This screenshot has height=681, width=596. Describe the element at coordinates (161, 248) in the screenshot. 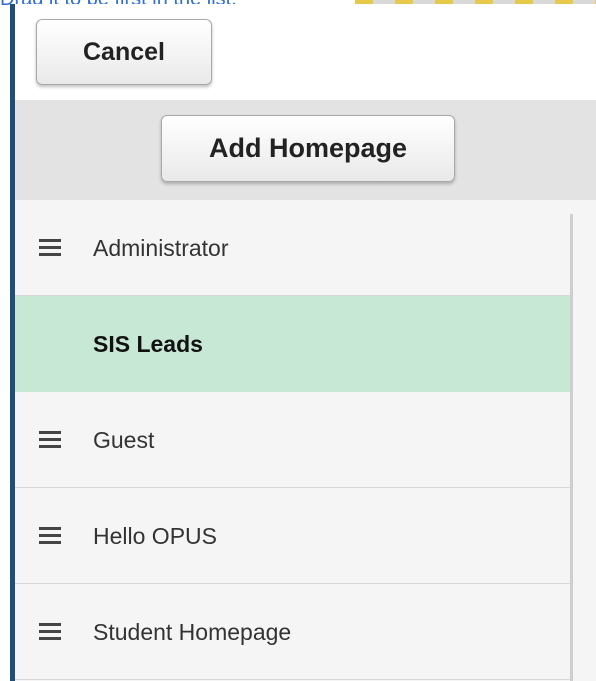

I see `list-item-label: Administrator` at that location.